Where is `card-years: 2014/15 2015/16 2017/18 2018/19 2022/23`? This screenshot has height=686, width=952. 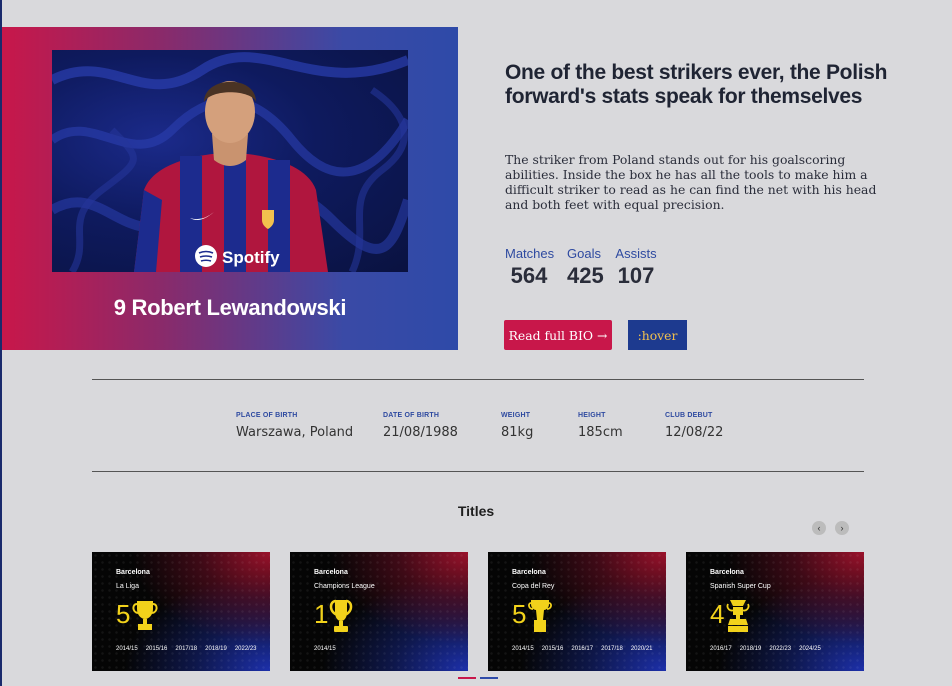 card-years: 2014/15 2015/16 2017/18 2018/19 2022/23 is located at coordinates (190, 649).